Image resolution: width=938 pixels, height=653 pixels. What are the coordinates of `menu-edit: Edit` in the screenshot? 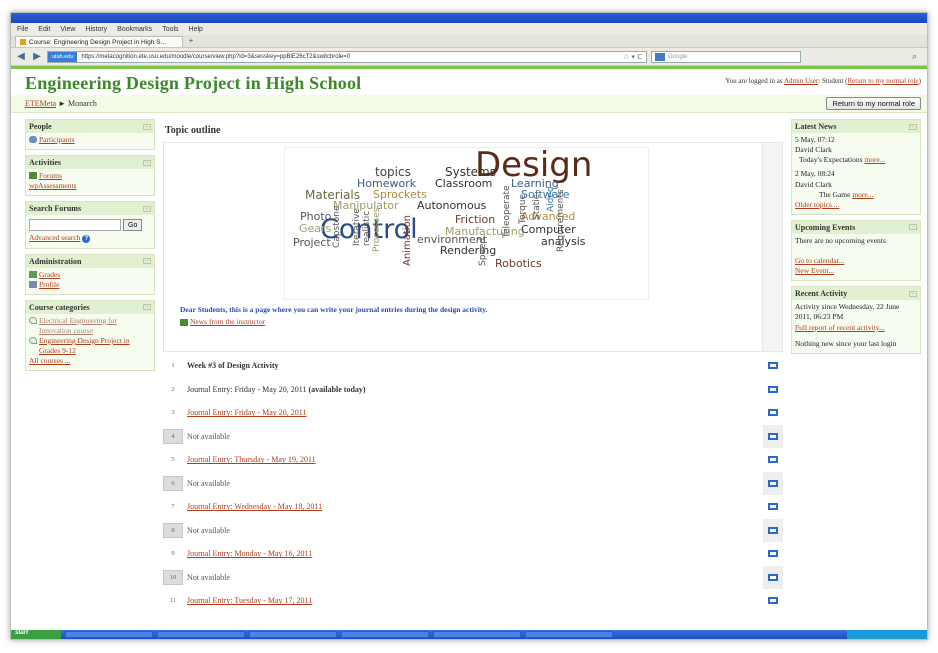 It's located at (44, 29).